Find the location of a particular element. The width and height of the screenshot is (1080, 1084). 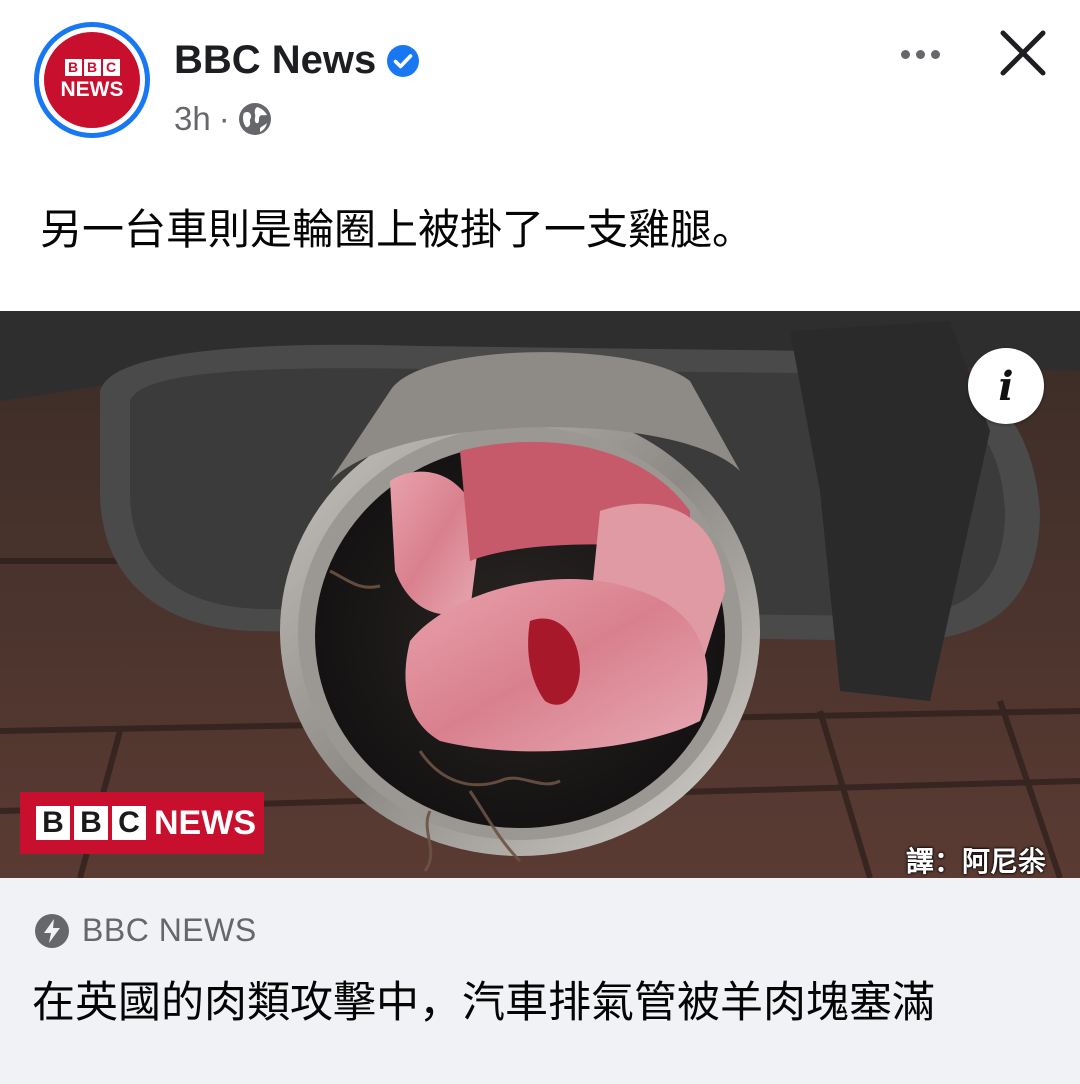

post-meta: 3h · is located at coordinates (223, 119).